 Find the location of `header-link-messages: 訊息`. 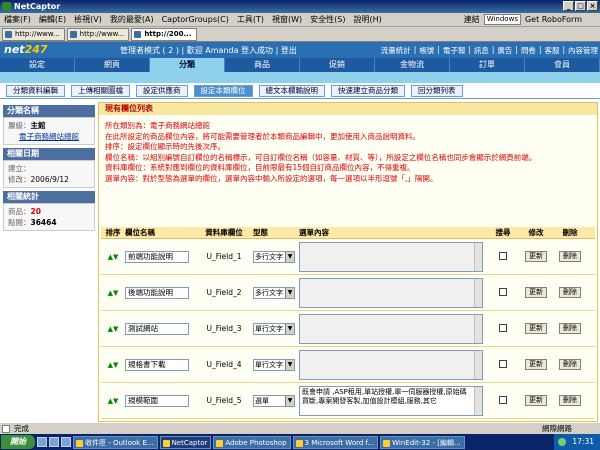

header-link-messages: 訊息 is located at coordinates (481, 50).